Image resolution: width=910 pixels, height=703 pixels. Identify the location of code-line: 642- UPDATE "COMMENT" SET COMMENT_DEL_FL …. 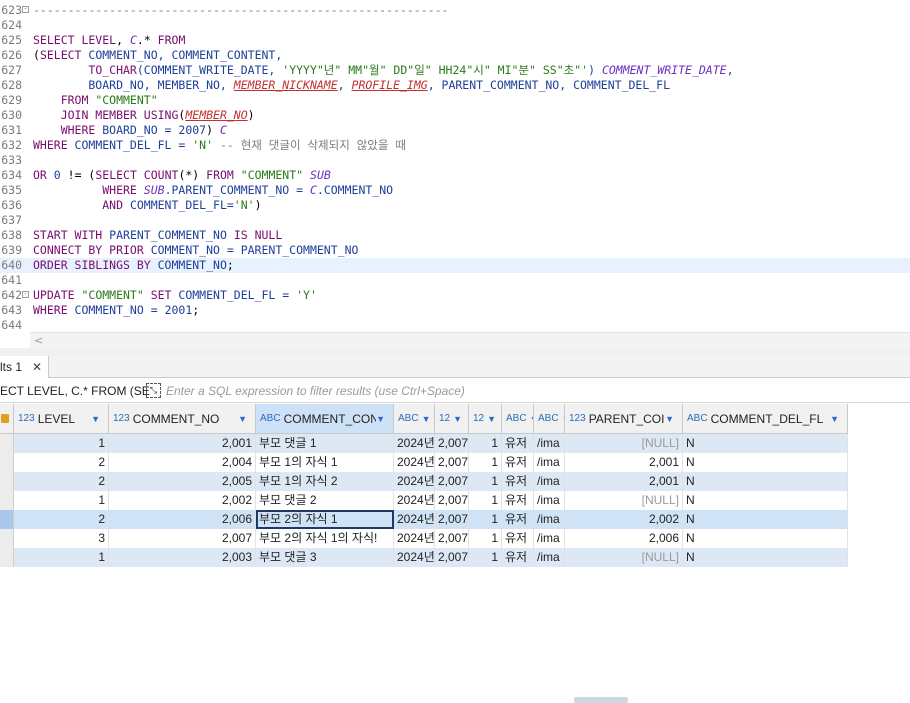
(455, 295).